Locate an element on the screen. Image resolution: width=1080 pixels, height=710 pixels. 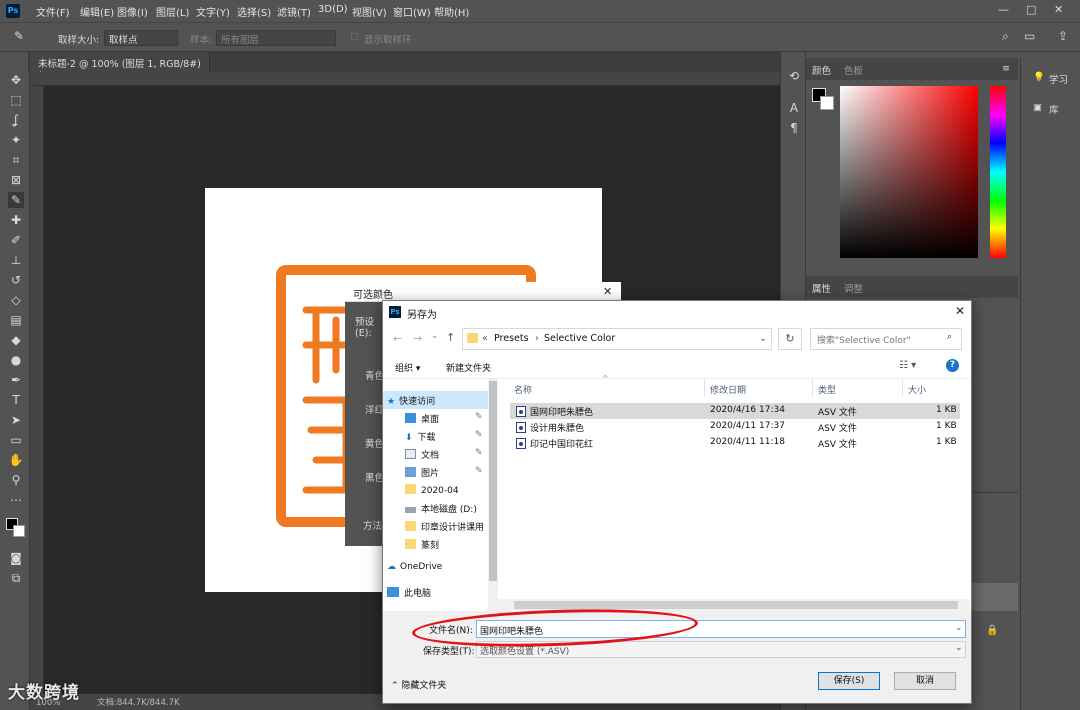
menu-view: 视图(V) is located at coordinates (369, 11).